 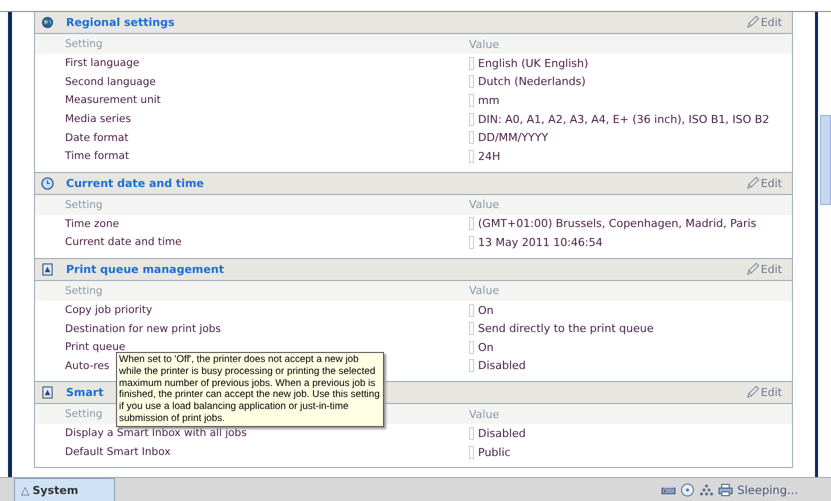 I want to click on setting-value: (GMT+01:00) Brussels, Copenhagen, Madrid, Paris, so click(x=617, y=223).